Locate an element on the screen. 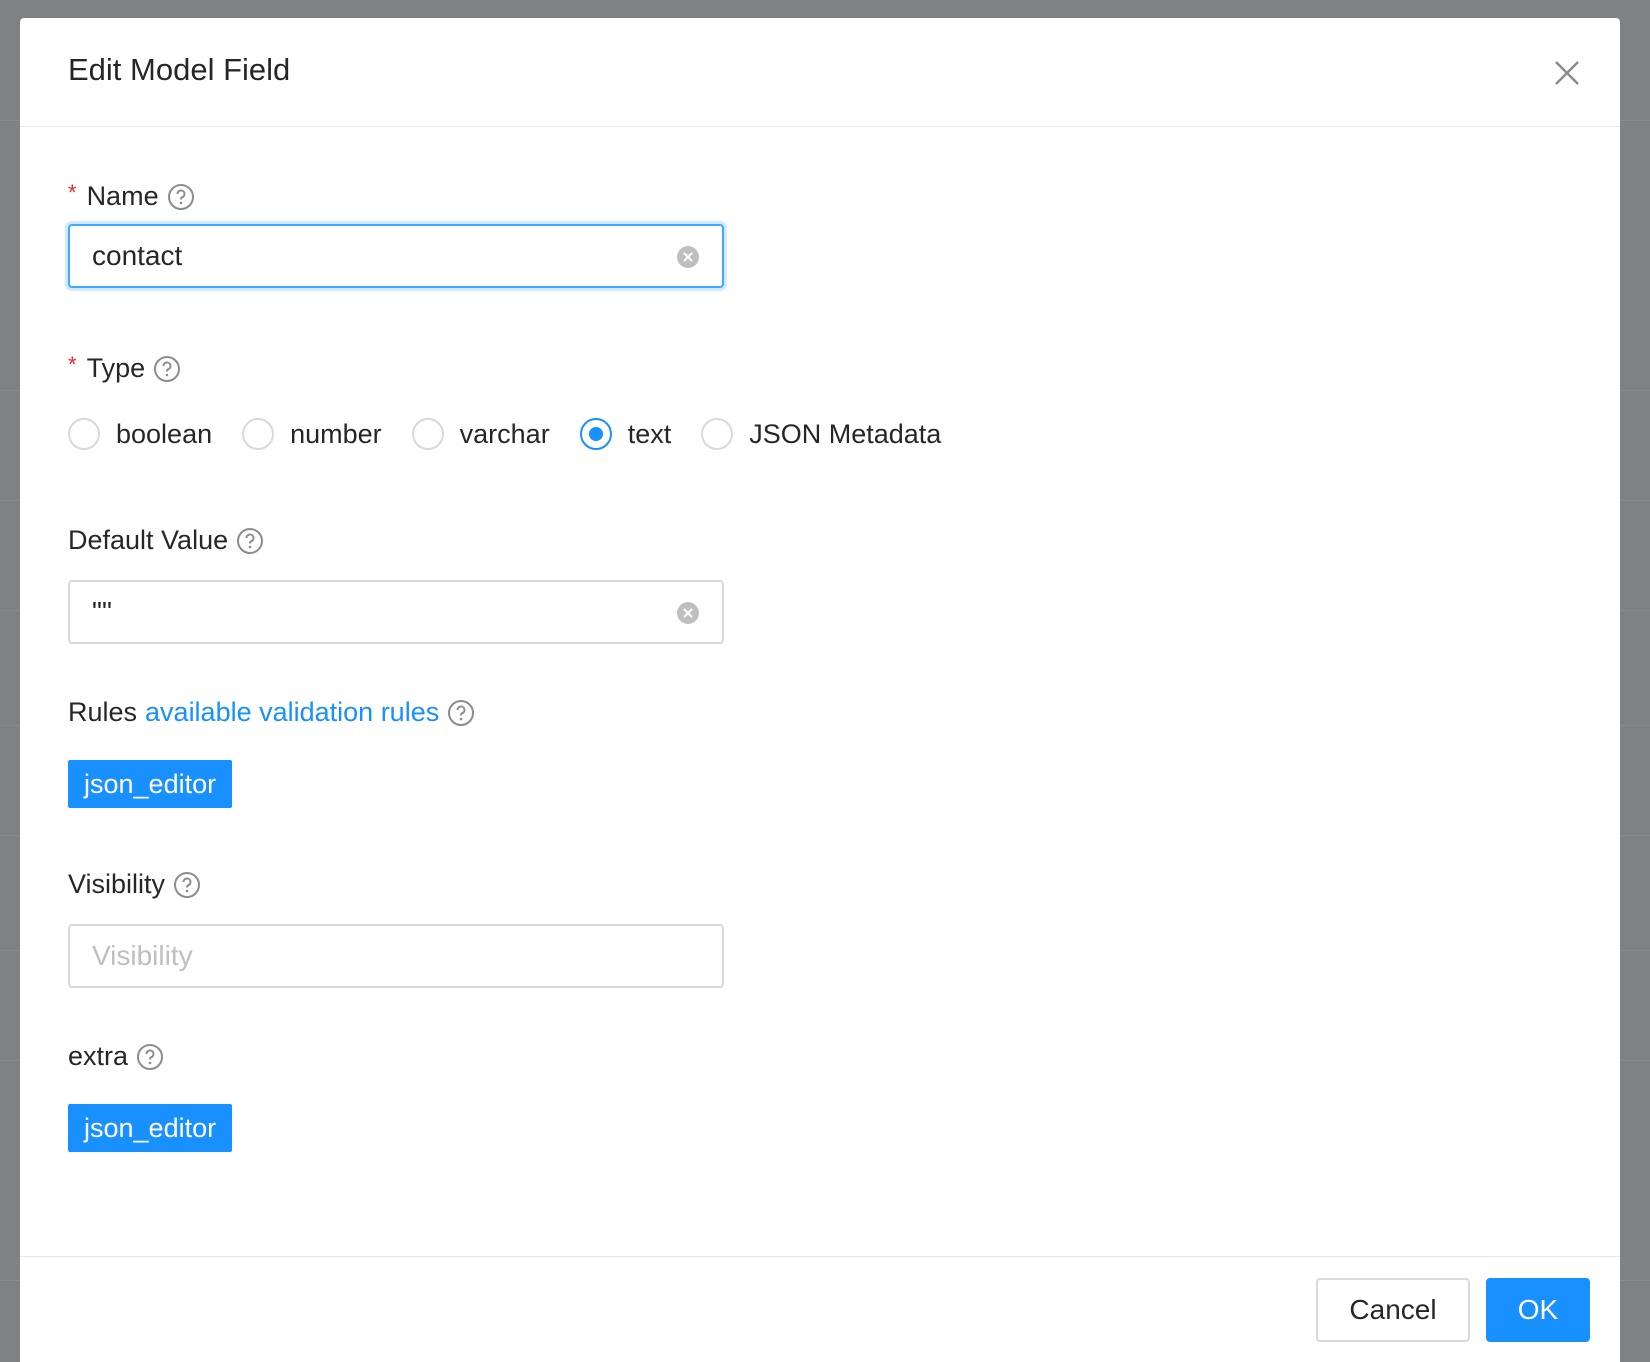  close-icon is located at coordinates (1567, 73).